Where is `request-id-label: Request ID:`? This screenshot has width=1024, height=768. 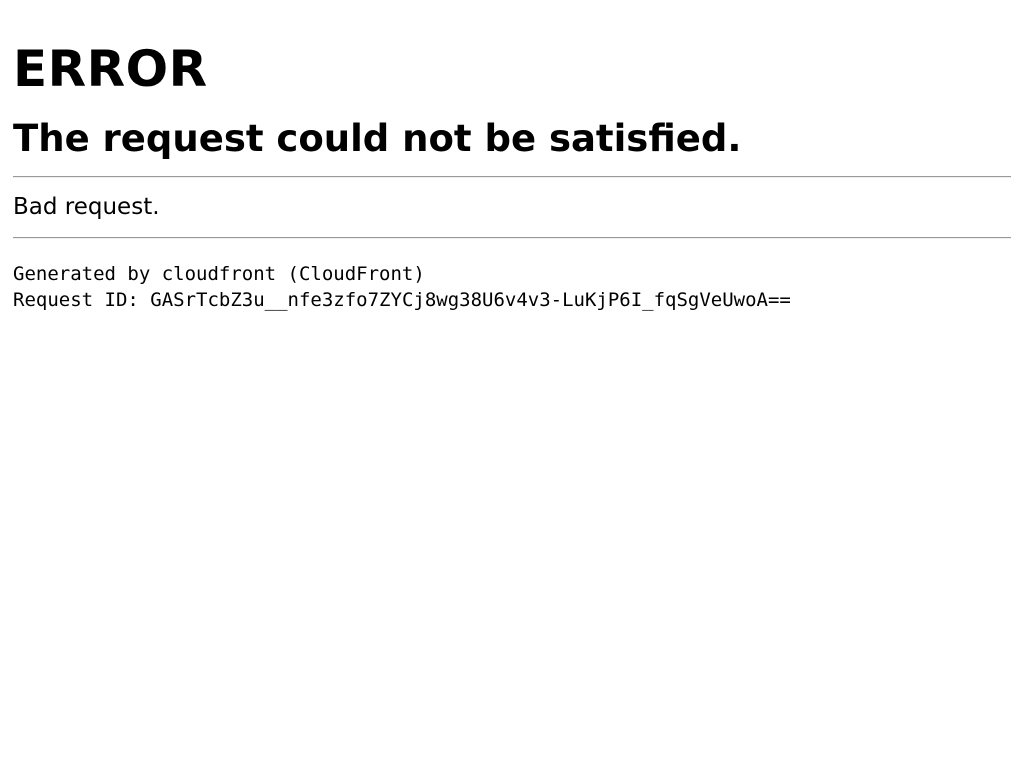 request-id-label: Request ID: is located at coordinates (82, 300).